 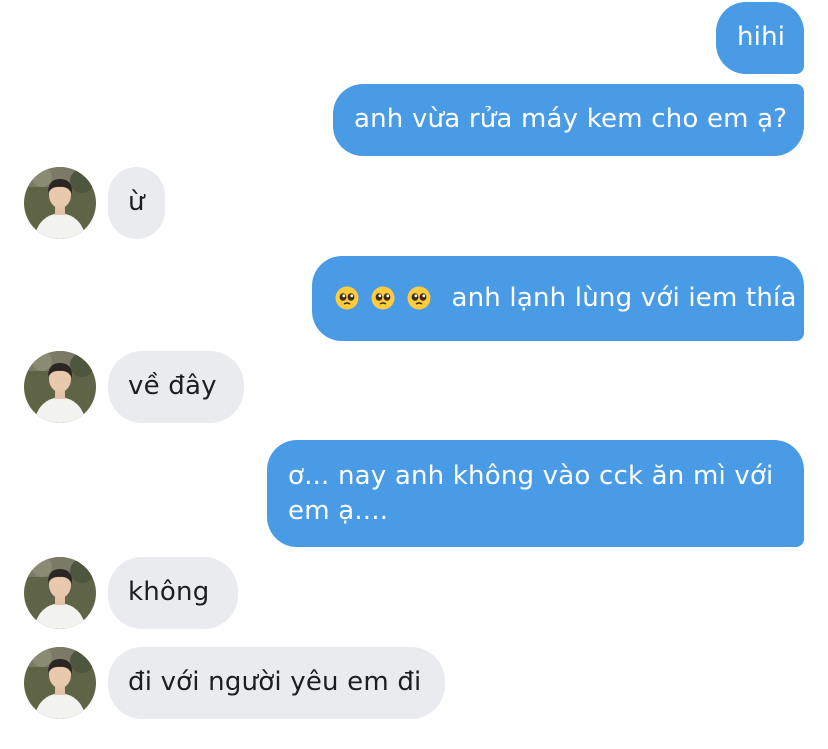 I want to click on incoming-message-bubble: đi với người yêu em đi, so click(x=276, y=683).